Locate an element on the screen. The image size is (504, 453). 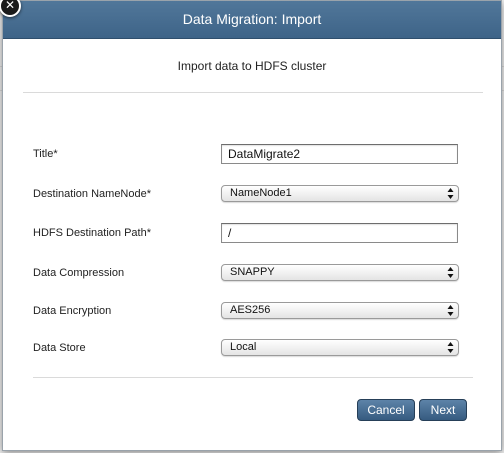
compression-label: Data Compression is located at coordinates (79, 273).